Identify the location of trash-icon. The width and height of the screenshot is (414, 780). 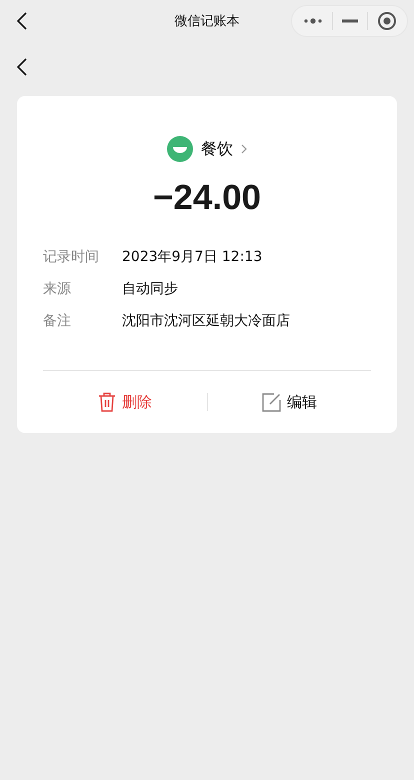
(107, 402).